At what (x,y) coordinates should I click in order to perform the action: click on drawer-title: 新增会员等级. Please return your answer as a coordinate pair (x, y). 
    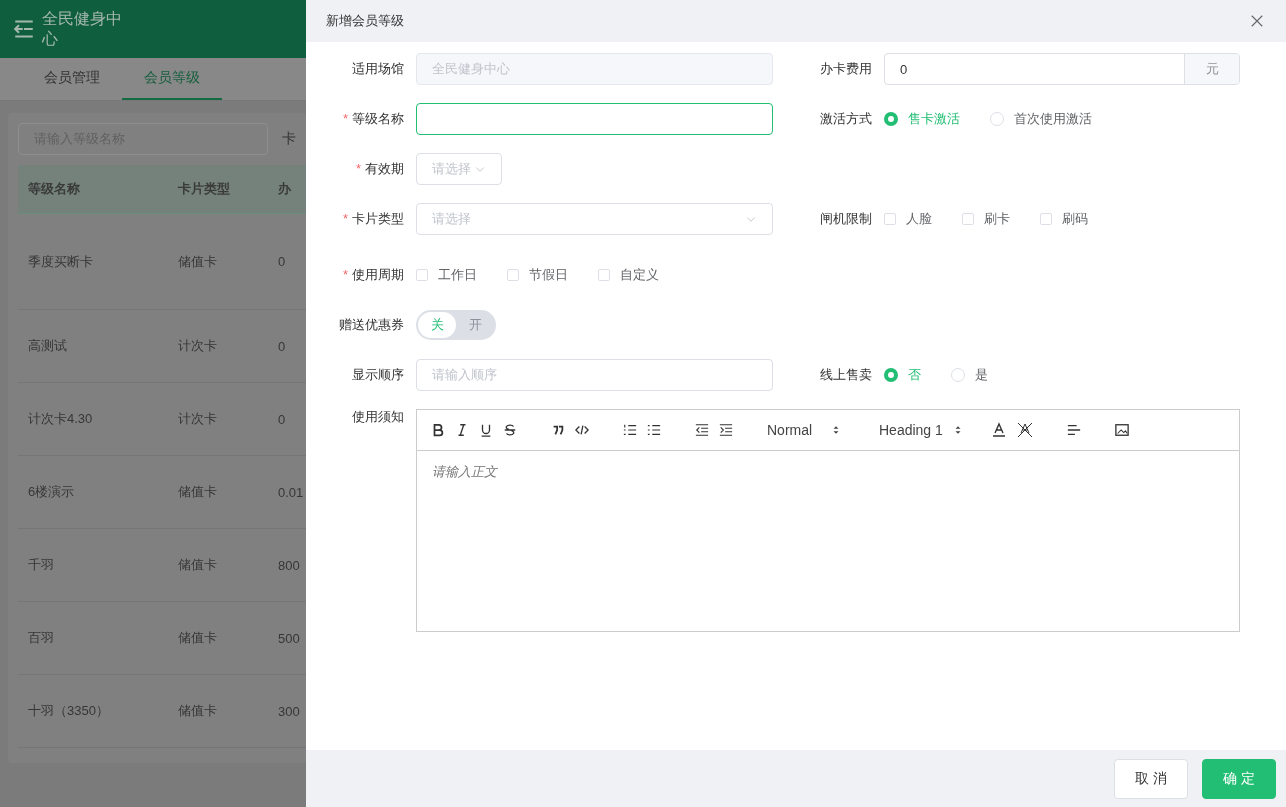
    Looking at the image, I should click on (365, 21).